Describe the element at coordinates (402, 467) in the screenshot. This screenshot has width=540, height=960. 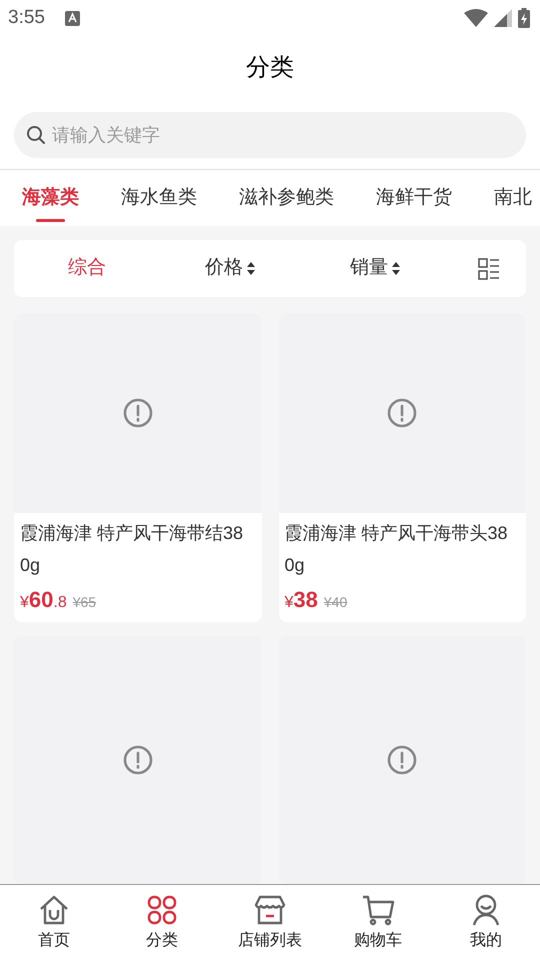
I see `product-card: 霞浦海津 特产风干海带头380g ¥38 ¥40` at that location.